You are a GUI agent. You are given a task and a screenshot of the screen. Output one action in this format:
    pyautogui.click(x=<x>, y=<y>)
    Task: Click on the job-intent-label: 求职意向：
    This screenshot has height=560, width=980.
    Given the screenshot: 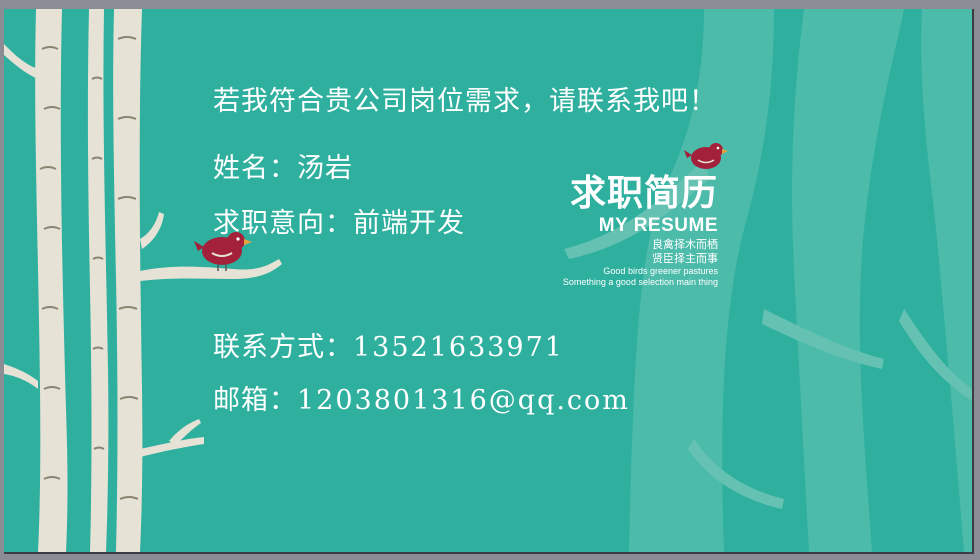 What is the action you would take?
    pyautogui.click(x=283, y=223)
    